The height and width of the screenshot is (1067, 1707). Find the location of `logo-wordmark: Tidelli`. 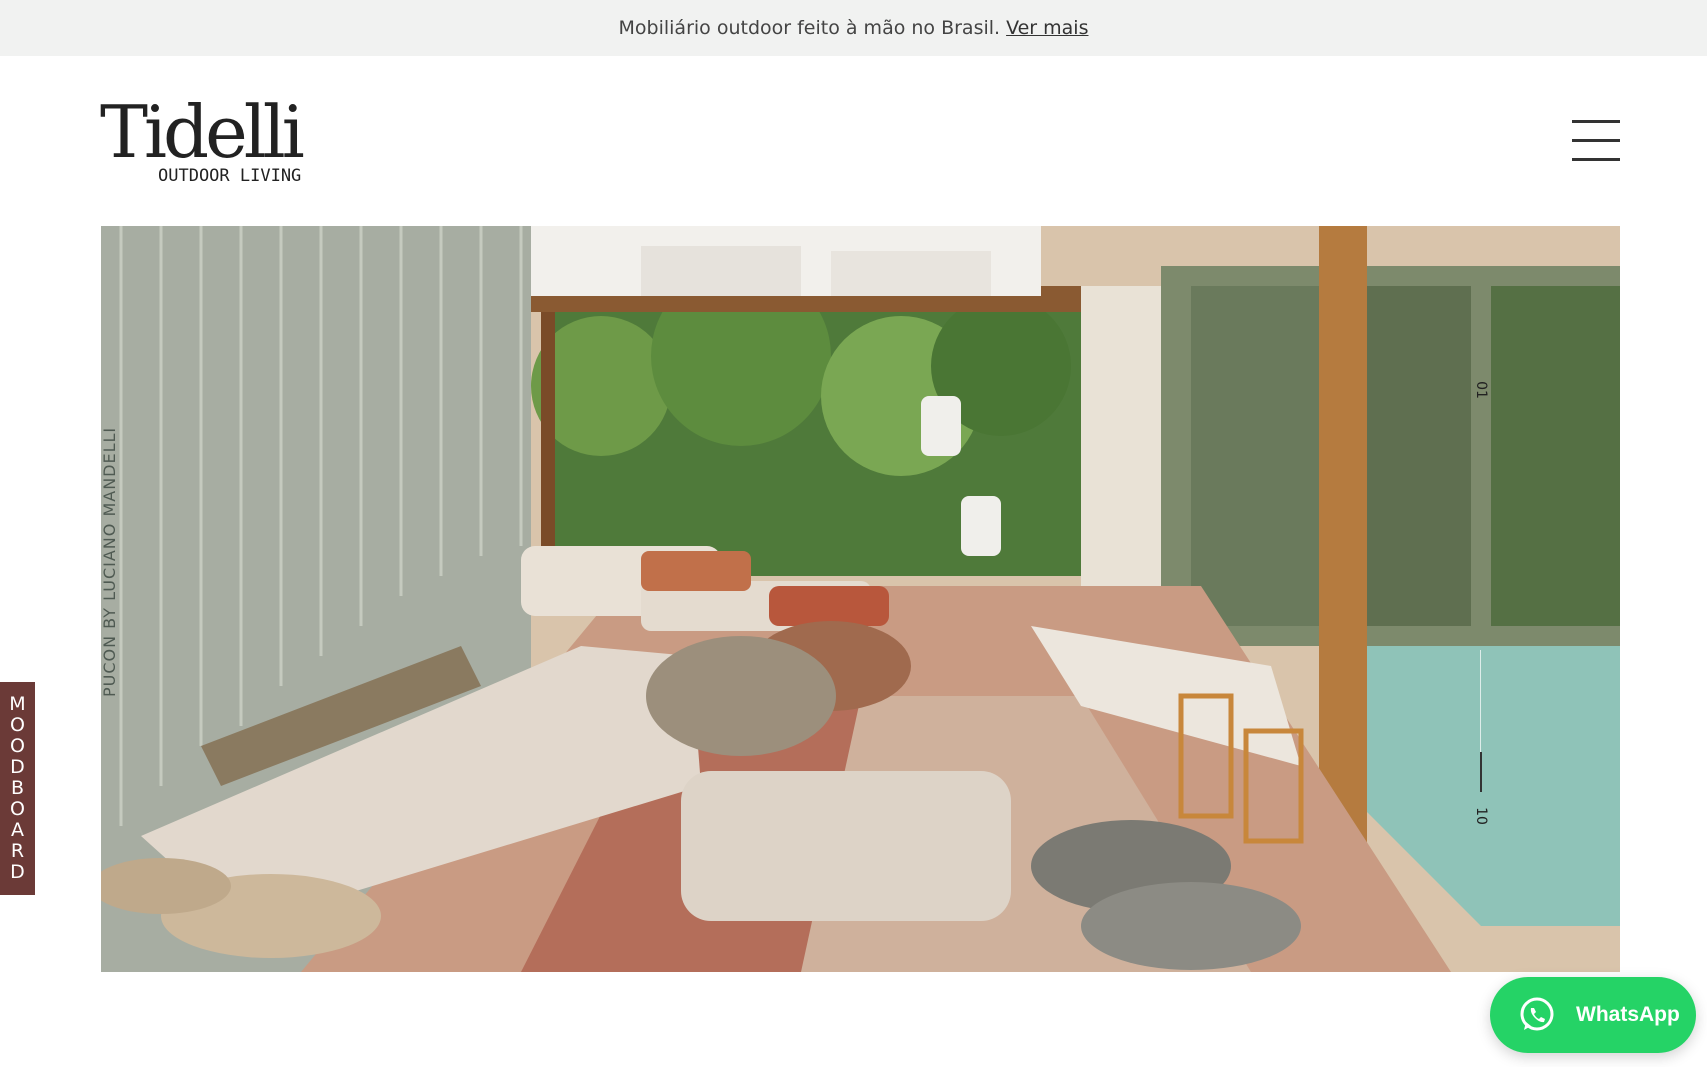

logo-wordmark: Tidelli is located at coordinates (202, 132).